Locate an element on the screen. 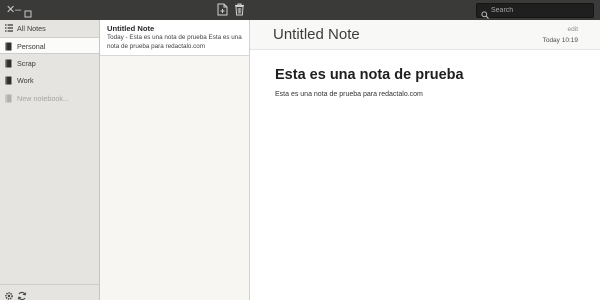  sidebar-item-work: Work is located at coordinates (49, 80).